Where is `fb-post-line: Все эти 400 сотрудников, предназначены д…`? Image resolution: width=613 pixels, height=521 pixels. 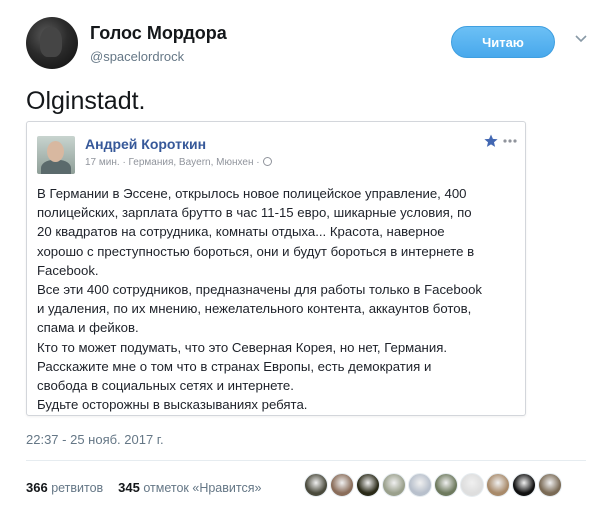 fb-post-line: Все эти 400 сотрудников, предназначены д… is located at coordinates (259, 290).